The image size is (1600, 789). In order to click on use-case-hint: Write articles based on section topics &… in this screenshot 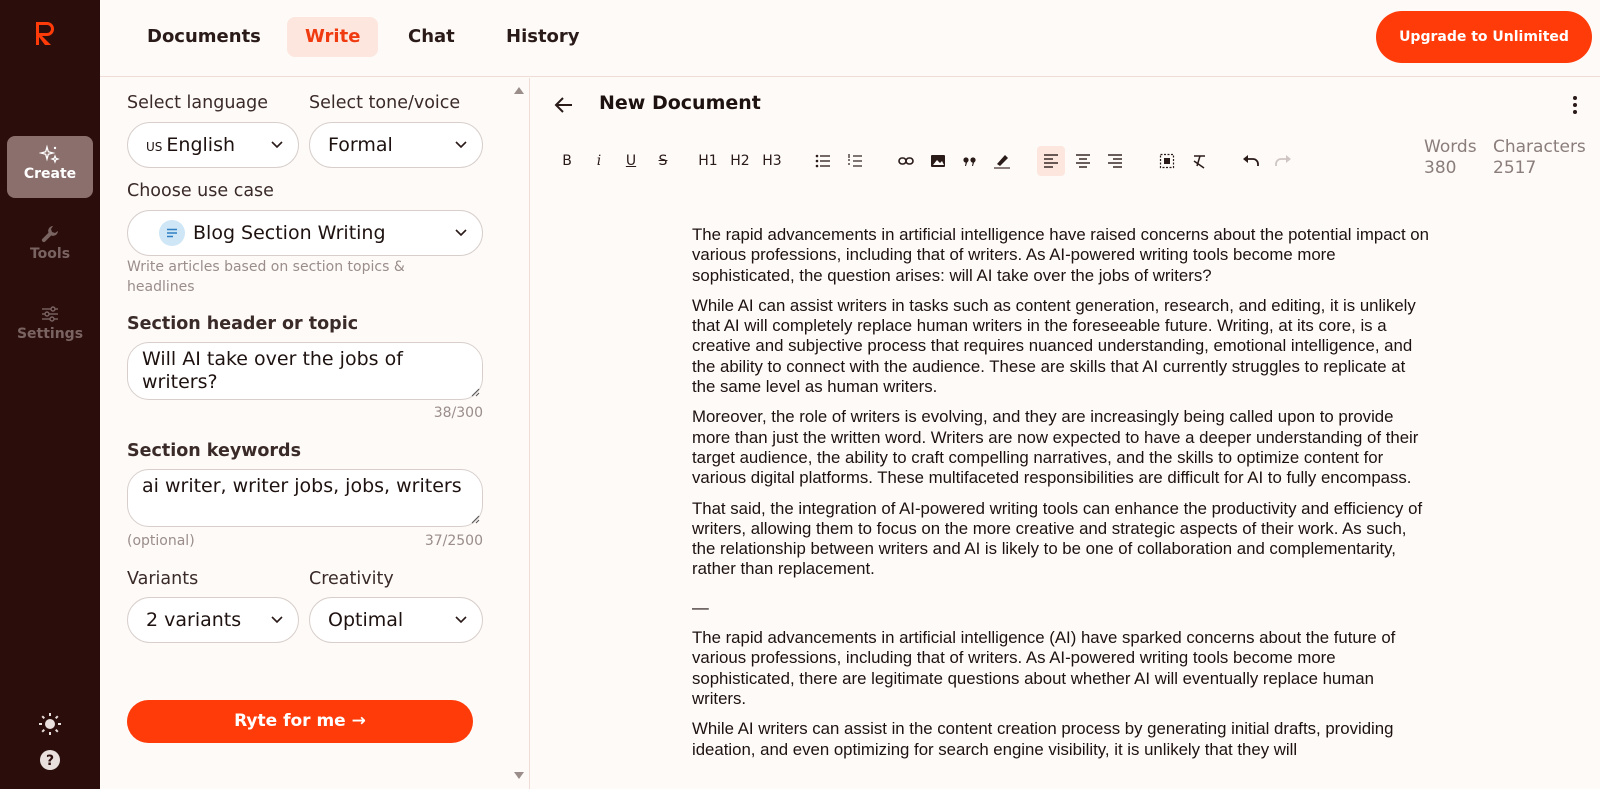, I will do `click(266, 277)`.